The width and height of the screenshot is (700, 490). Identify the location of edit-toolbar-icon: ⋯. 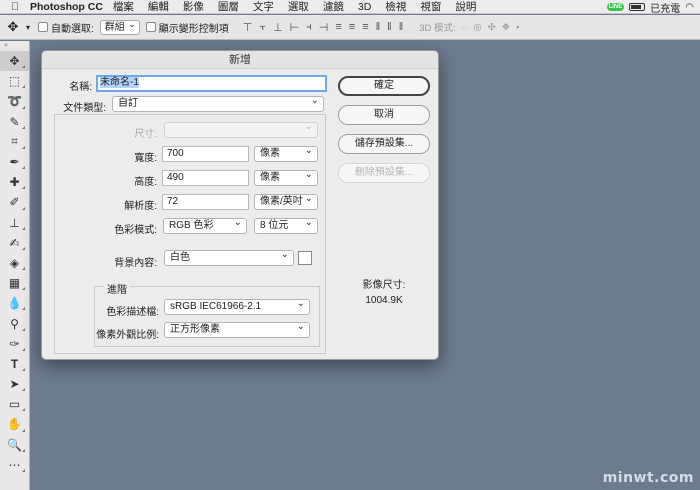
(14, 465).